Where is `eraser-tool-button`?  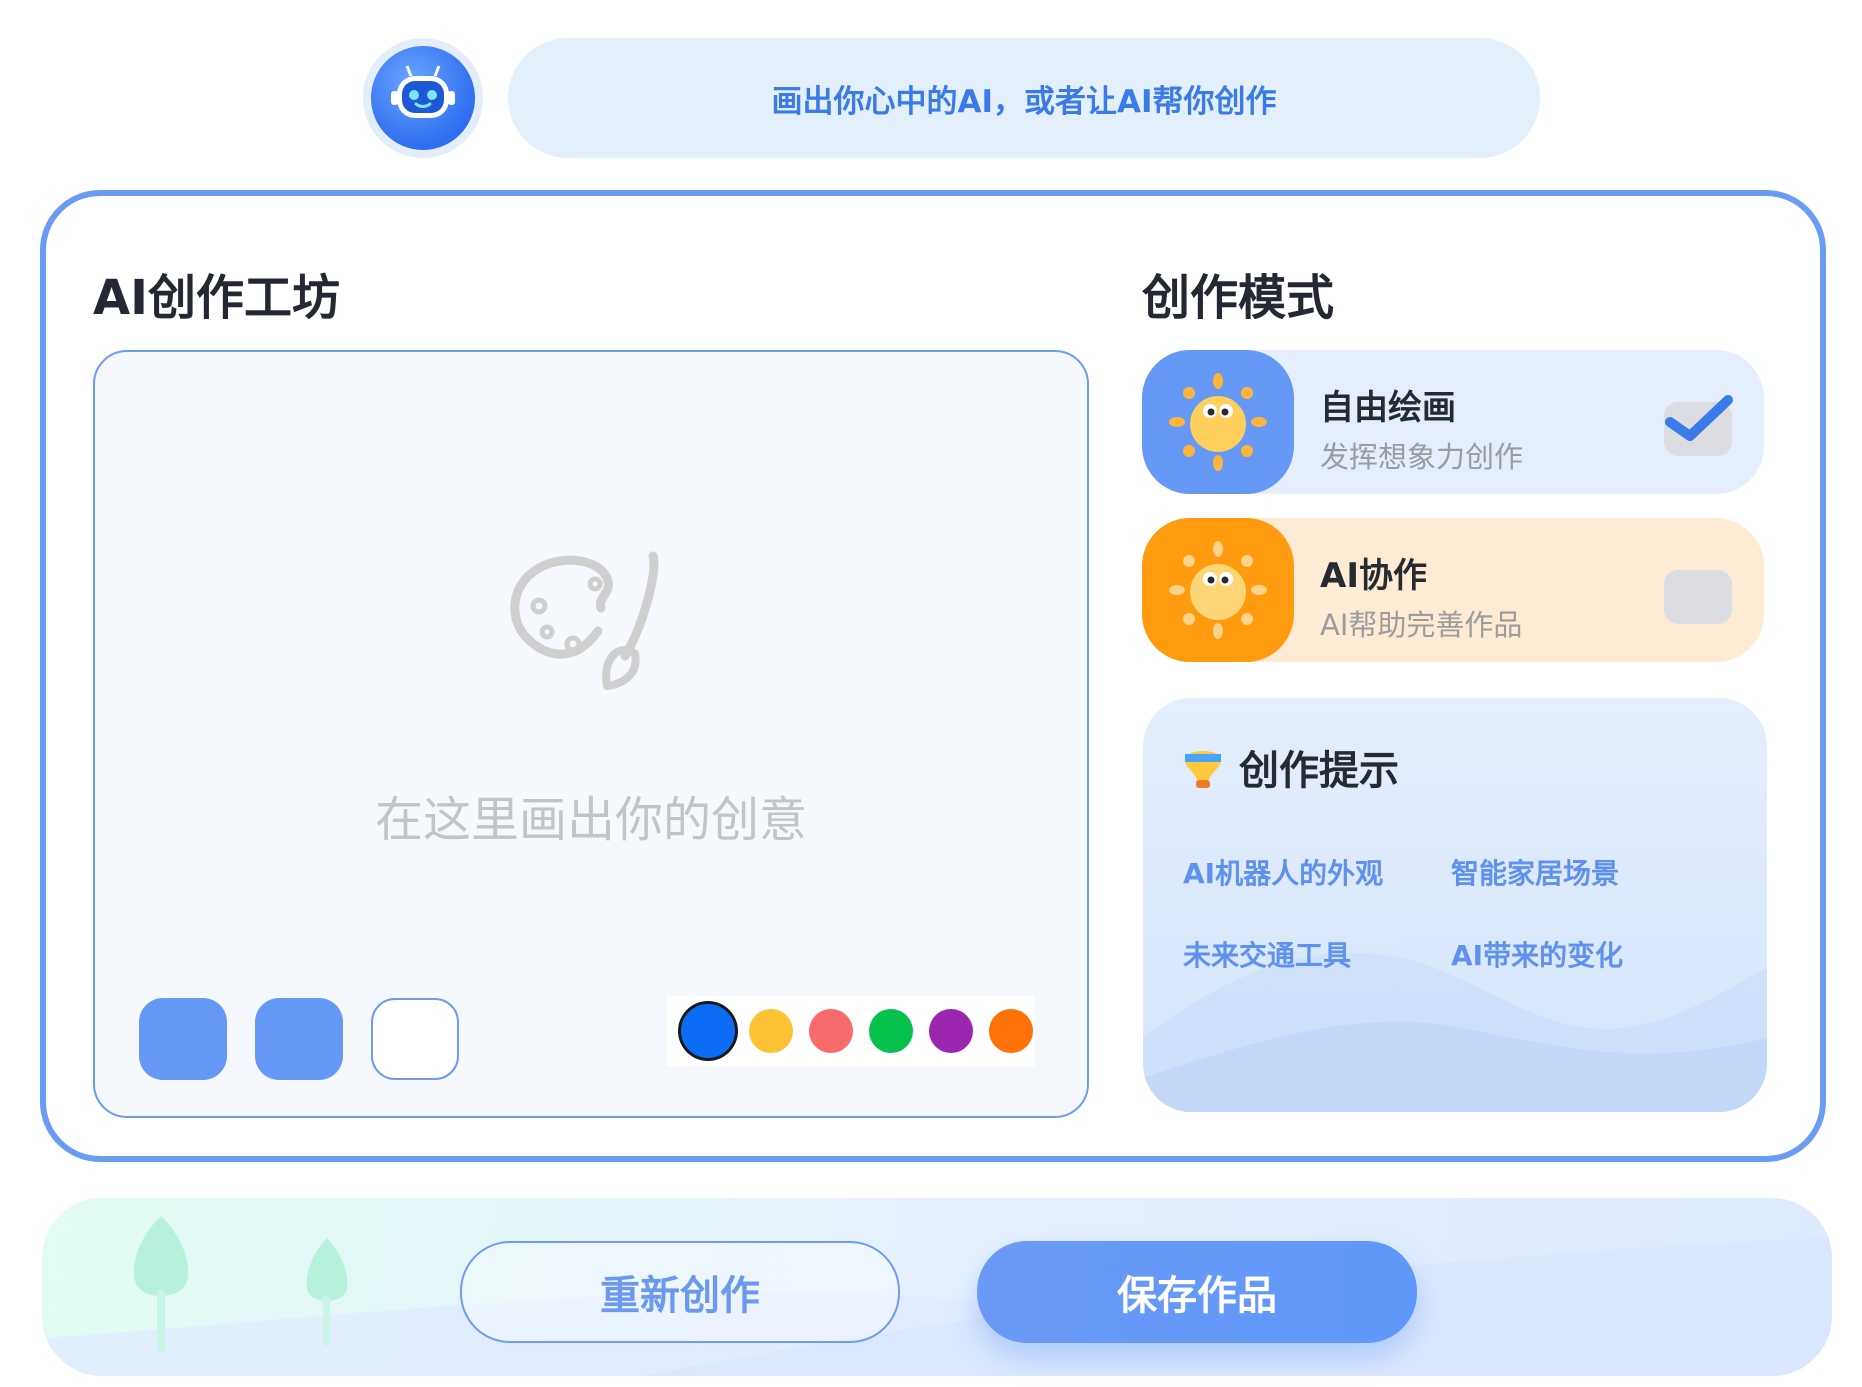 eraser-tool-button is located at coordinates (299, 1039).